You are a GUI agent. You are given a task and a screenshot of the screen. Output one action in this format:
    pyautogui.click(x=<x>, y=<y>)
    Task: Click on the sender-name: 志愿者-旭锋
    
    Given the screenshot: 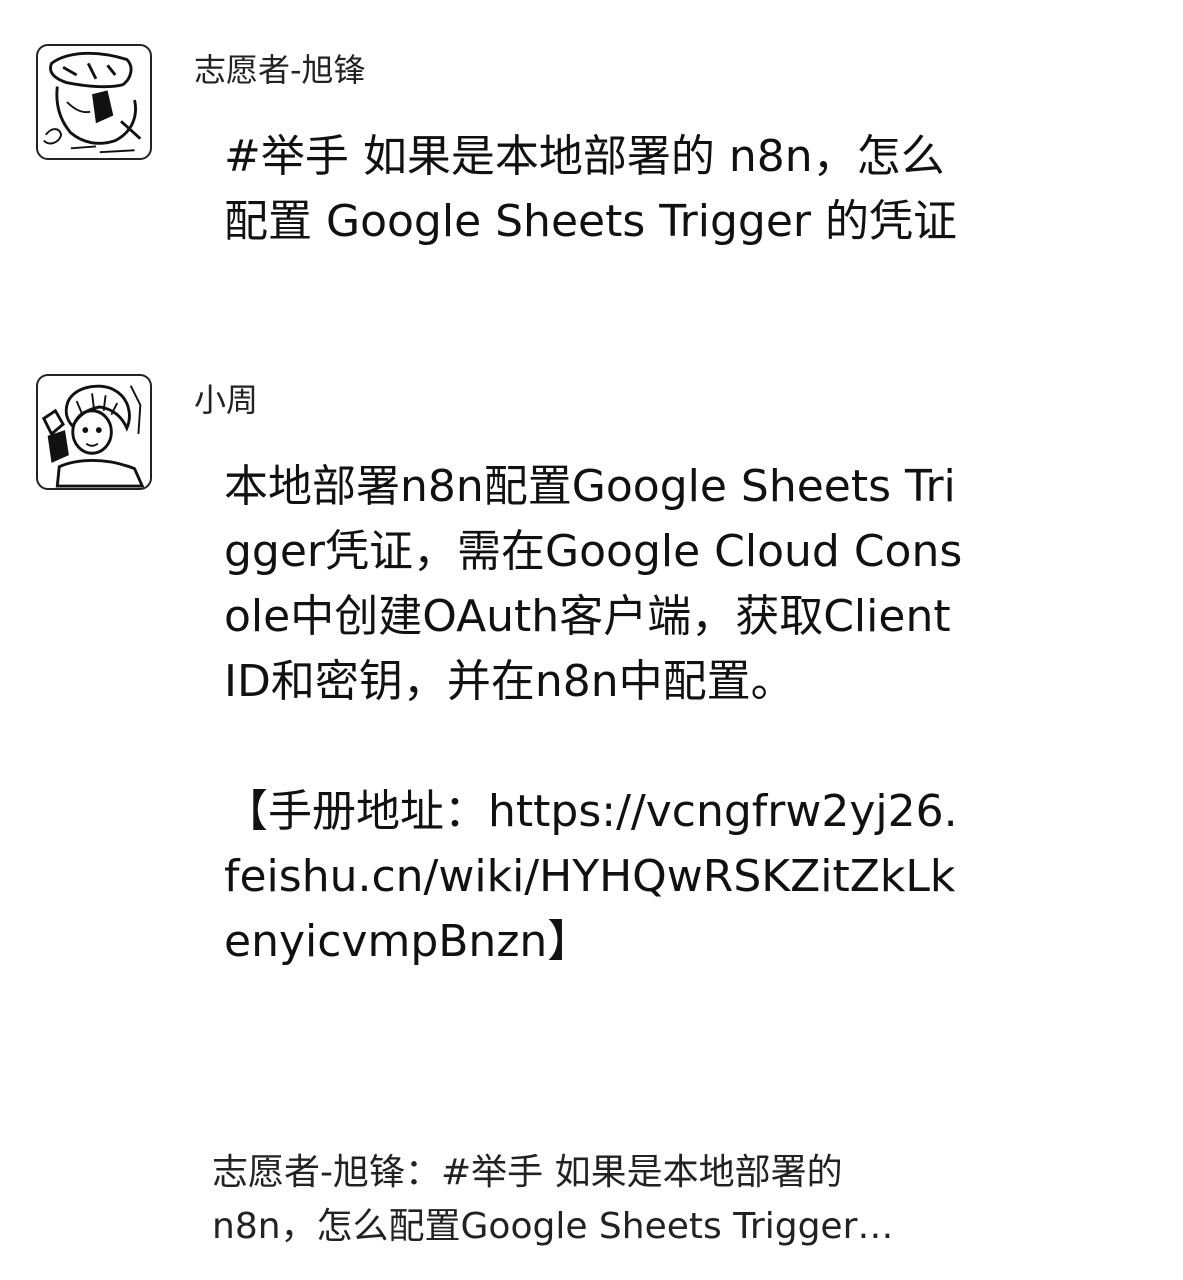 What is the action you would take?
    pyautogui.click(x=280, y=70)
    